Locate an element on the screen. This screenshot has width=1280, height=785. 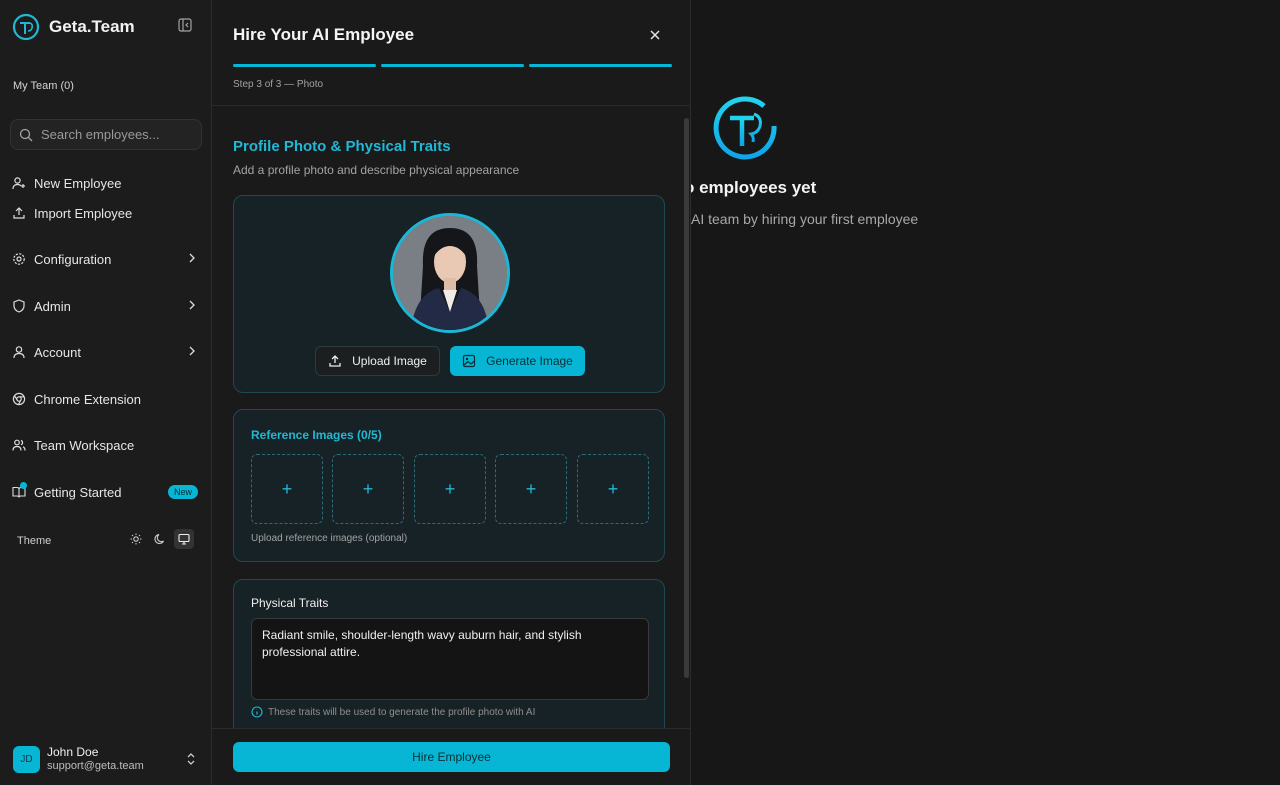
empty-title: o employees yet is located at coordinates (750, 187).